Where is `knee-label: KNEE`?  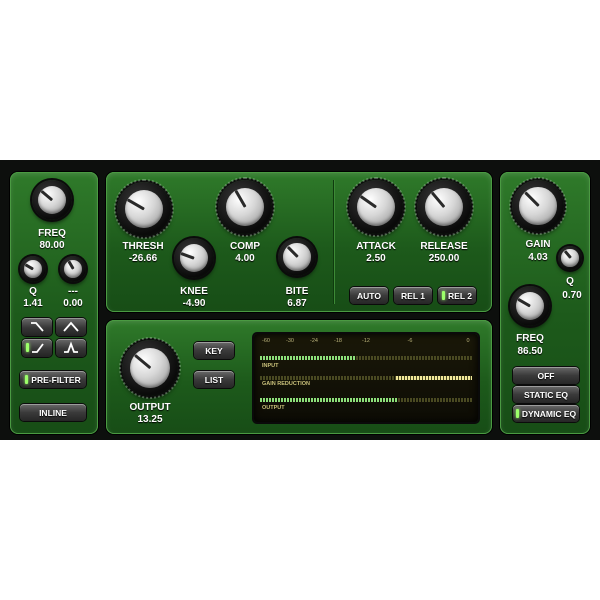
knee-label: KNEE is located at coordinates (194, 291).